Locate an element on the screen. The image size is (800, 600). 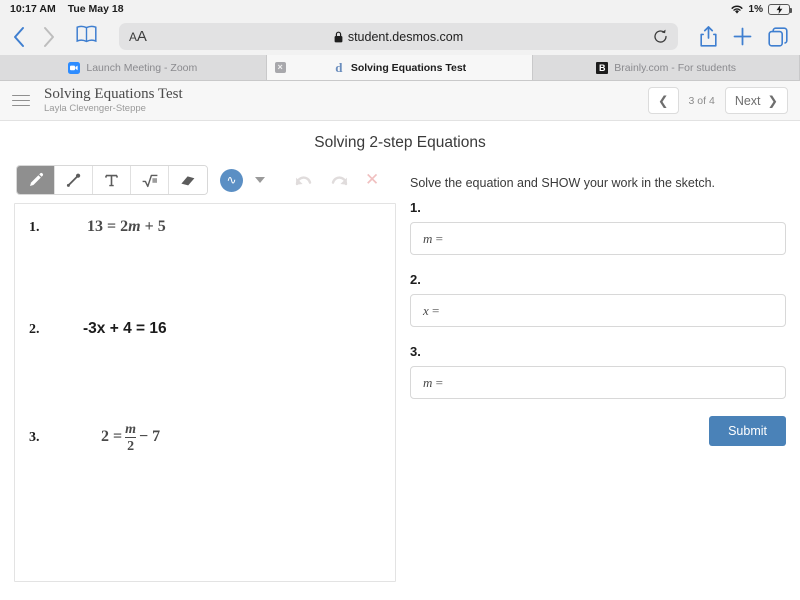
screen-title: Solving 2-step Equations is located at coordinates (400, 142).